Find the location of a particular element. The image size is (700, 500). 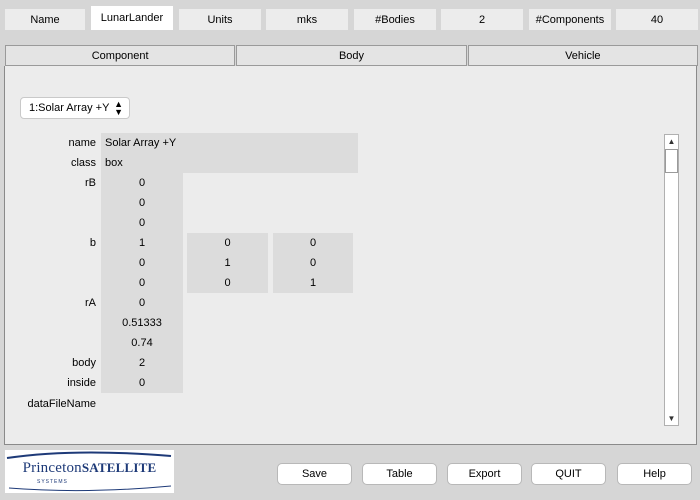

field-label-class: class is located at coordinates (83, 163).